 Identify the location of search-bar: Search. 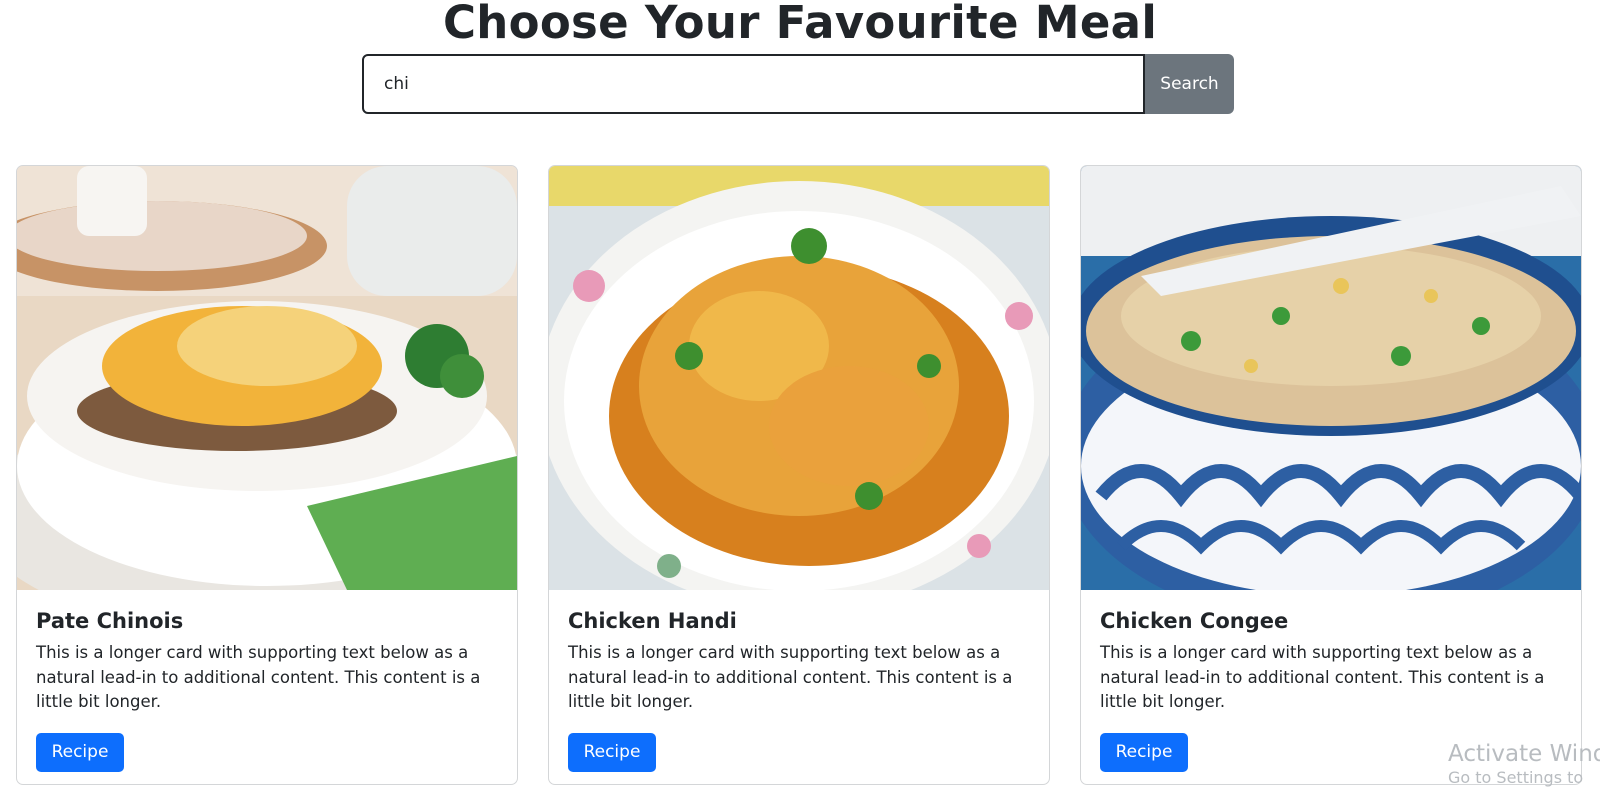
(798, 84).